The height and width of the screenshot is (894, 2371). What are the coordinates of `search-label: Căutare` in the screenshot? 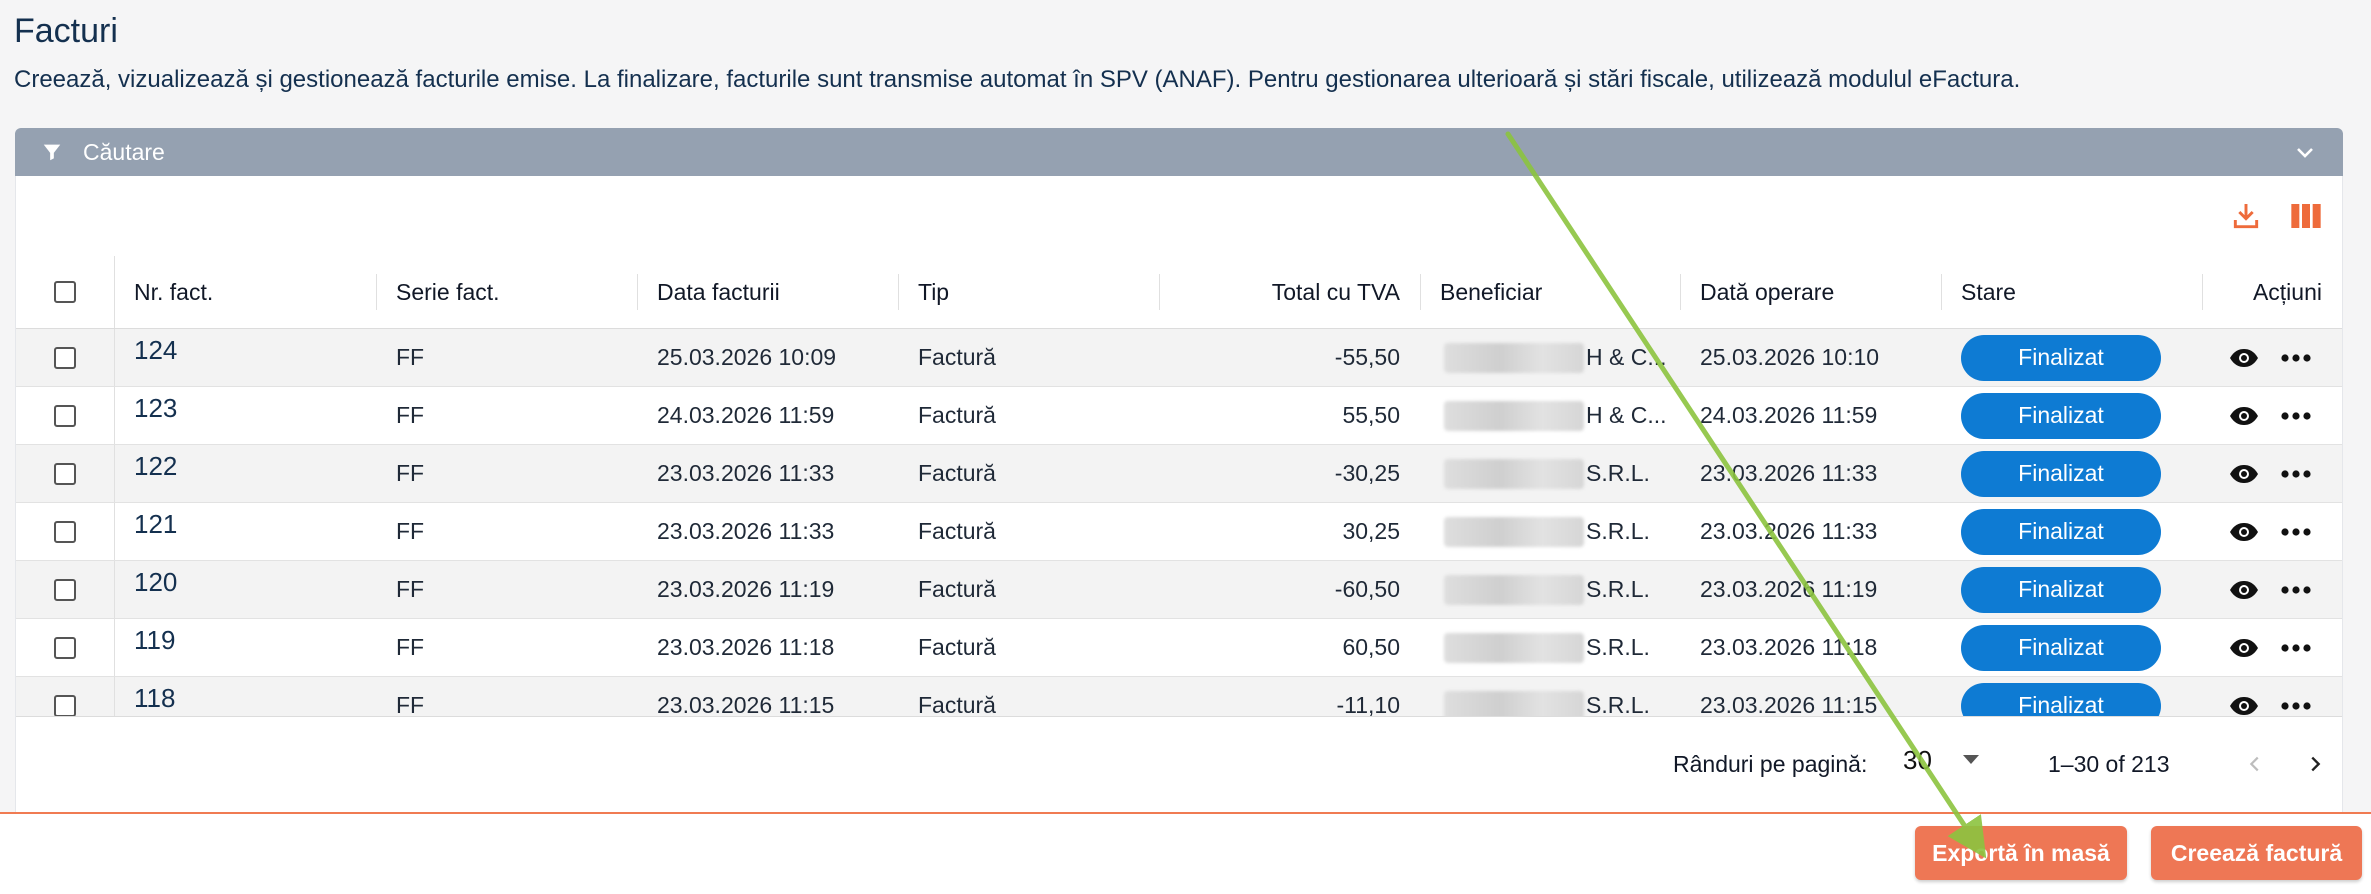 It's located at (124, 151).